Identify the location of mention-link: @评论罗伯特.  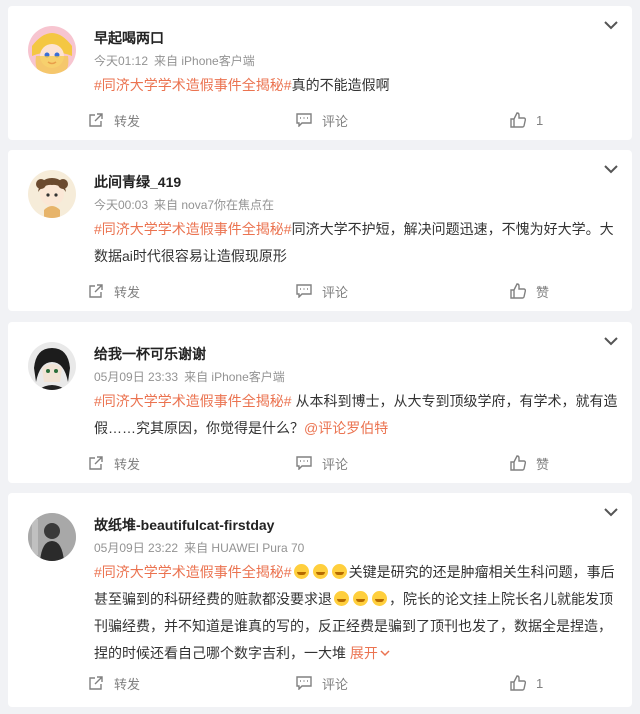
(346, 428).